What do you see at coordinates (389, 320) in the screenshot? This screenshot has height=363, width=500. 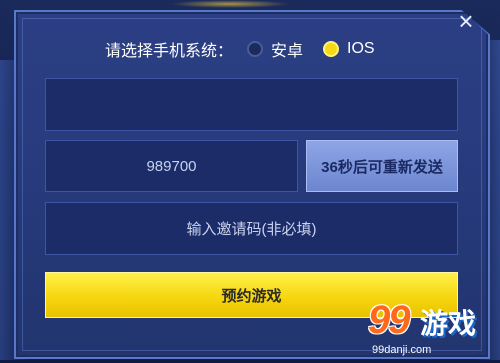 I see `watermark-logo: 99` at bounding box center [389, 320].